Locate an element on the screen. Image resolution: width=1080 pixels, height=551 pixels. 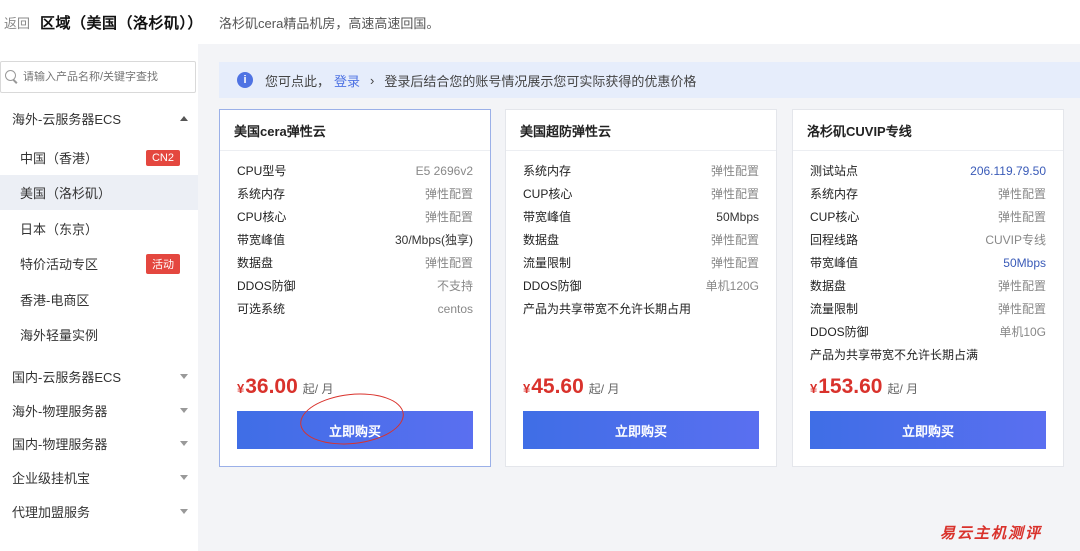
sidebar-item-hongkong: 中国（香港） CN2 is located at coordinates (99, 157).